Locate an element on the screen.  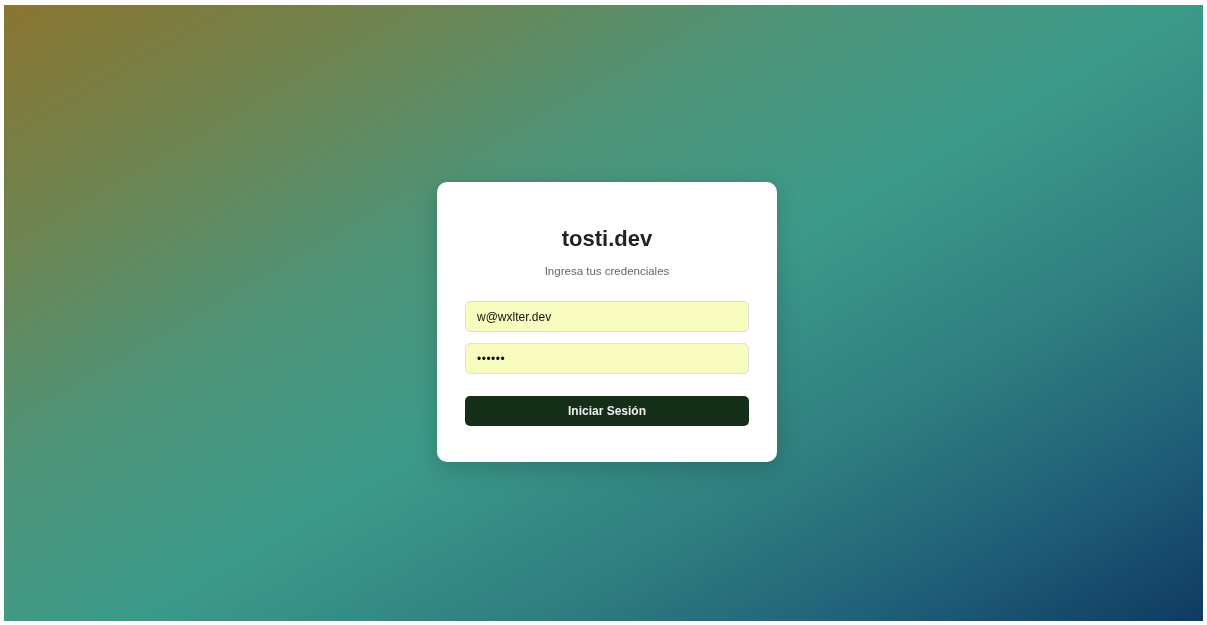
subtitle: Ingresa tus credenciales is located at coordinates (607, 271).